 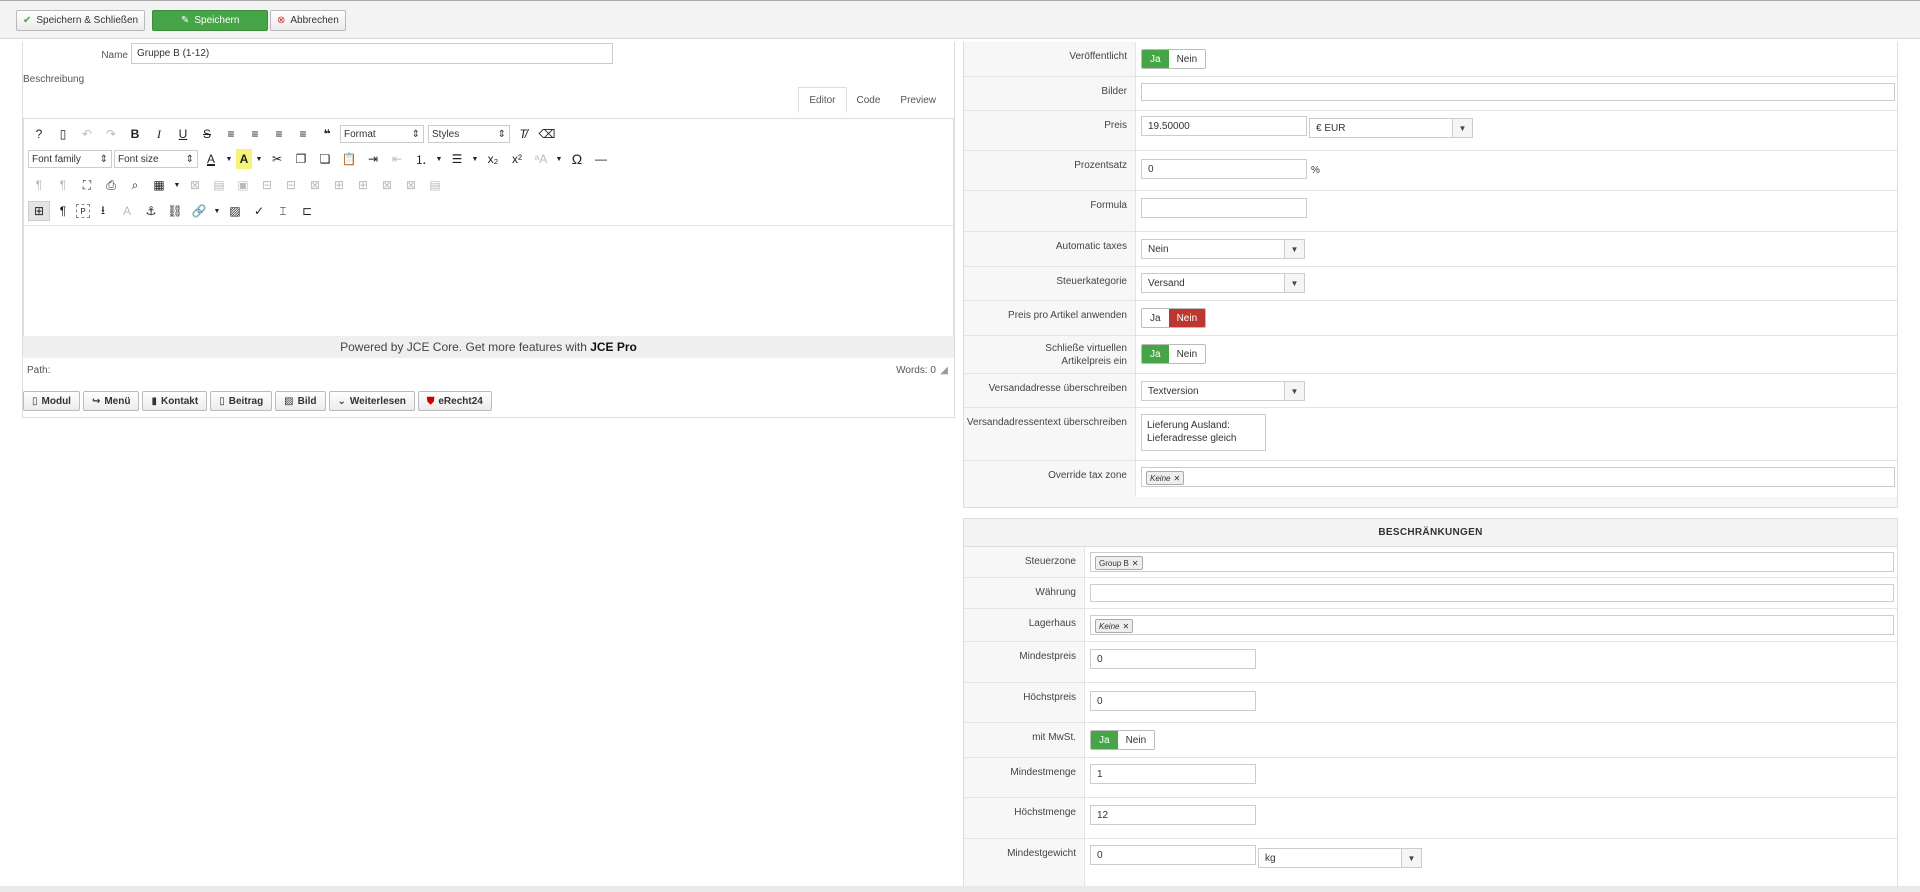 I want to click on spellcheck-icon: ✓, so click(x=259, y=211).